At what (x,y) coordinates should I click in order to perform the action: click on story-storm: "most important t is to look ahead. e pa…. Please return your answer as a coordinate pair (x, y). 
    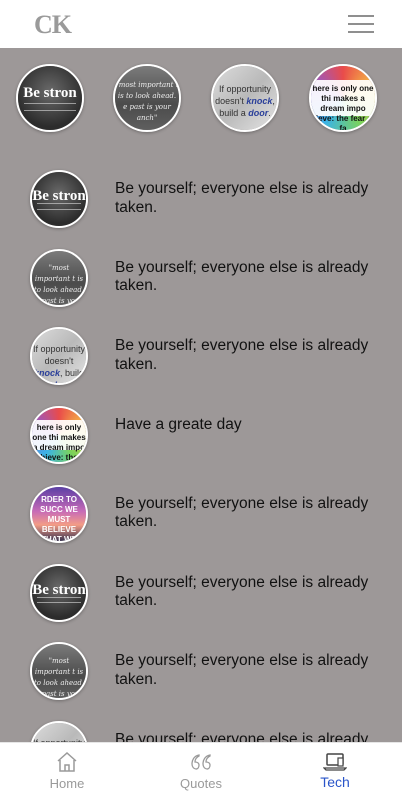
    Looking at the image, I should click on (147, 98).